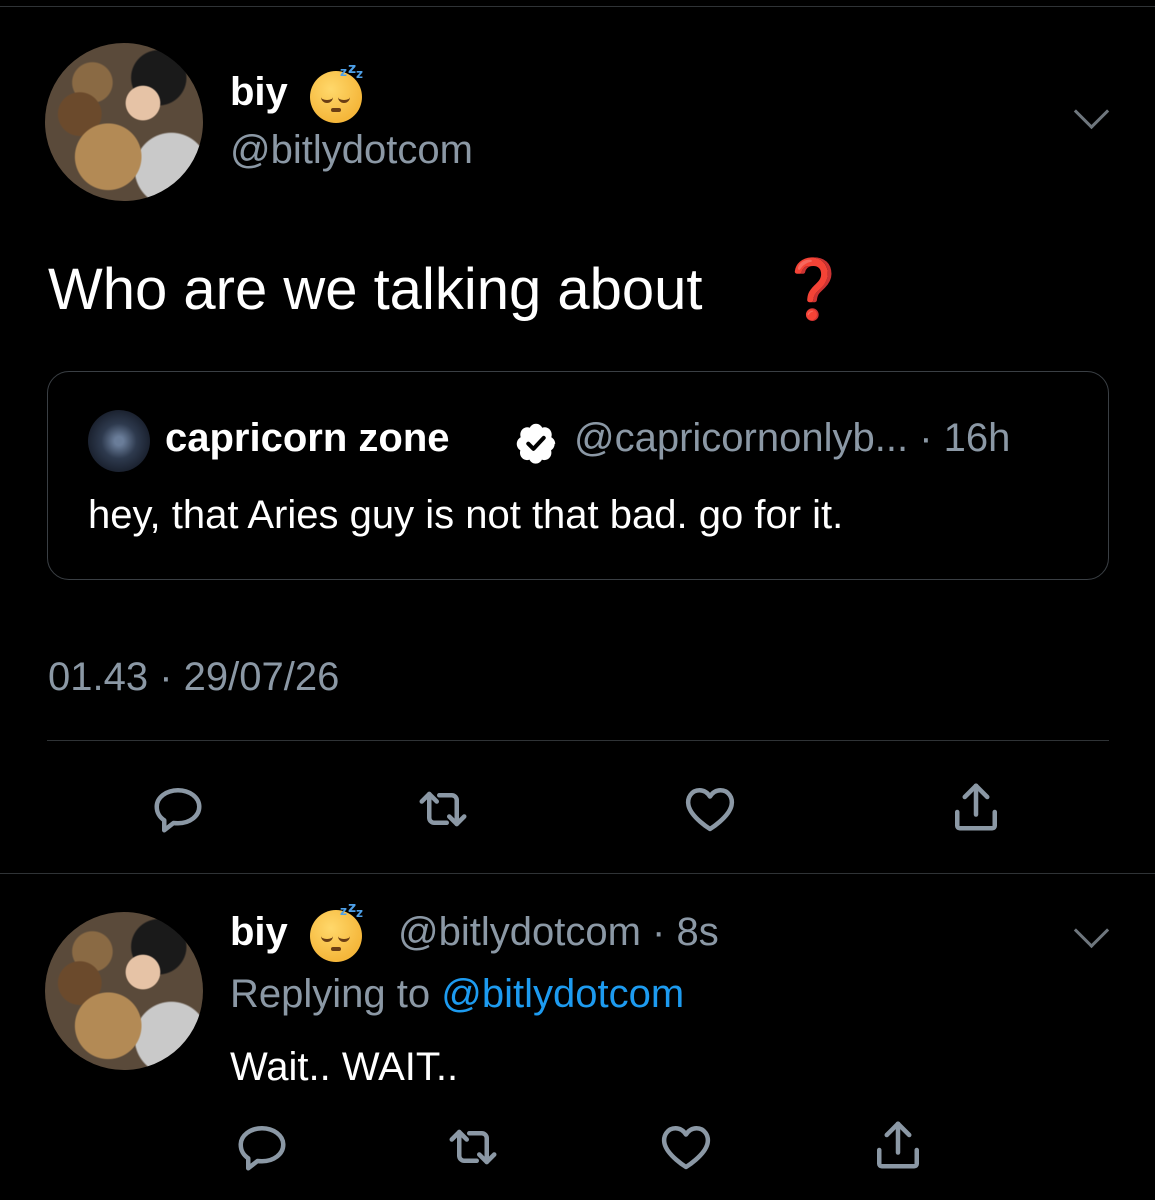 The image size is (1155, 1200). Describe the element at coordinates (119, 441) in the screenshot. I see `quoted-author-avatar` at that location.